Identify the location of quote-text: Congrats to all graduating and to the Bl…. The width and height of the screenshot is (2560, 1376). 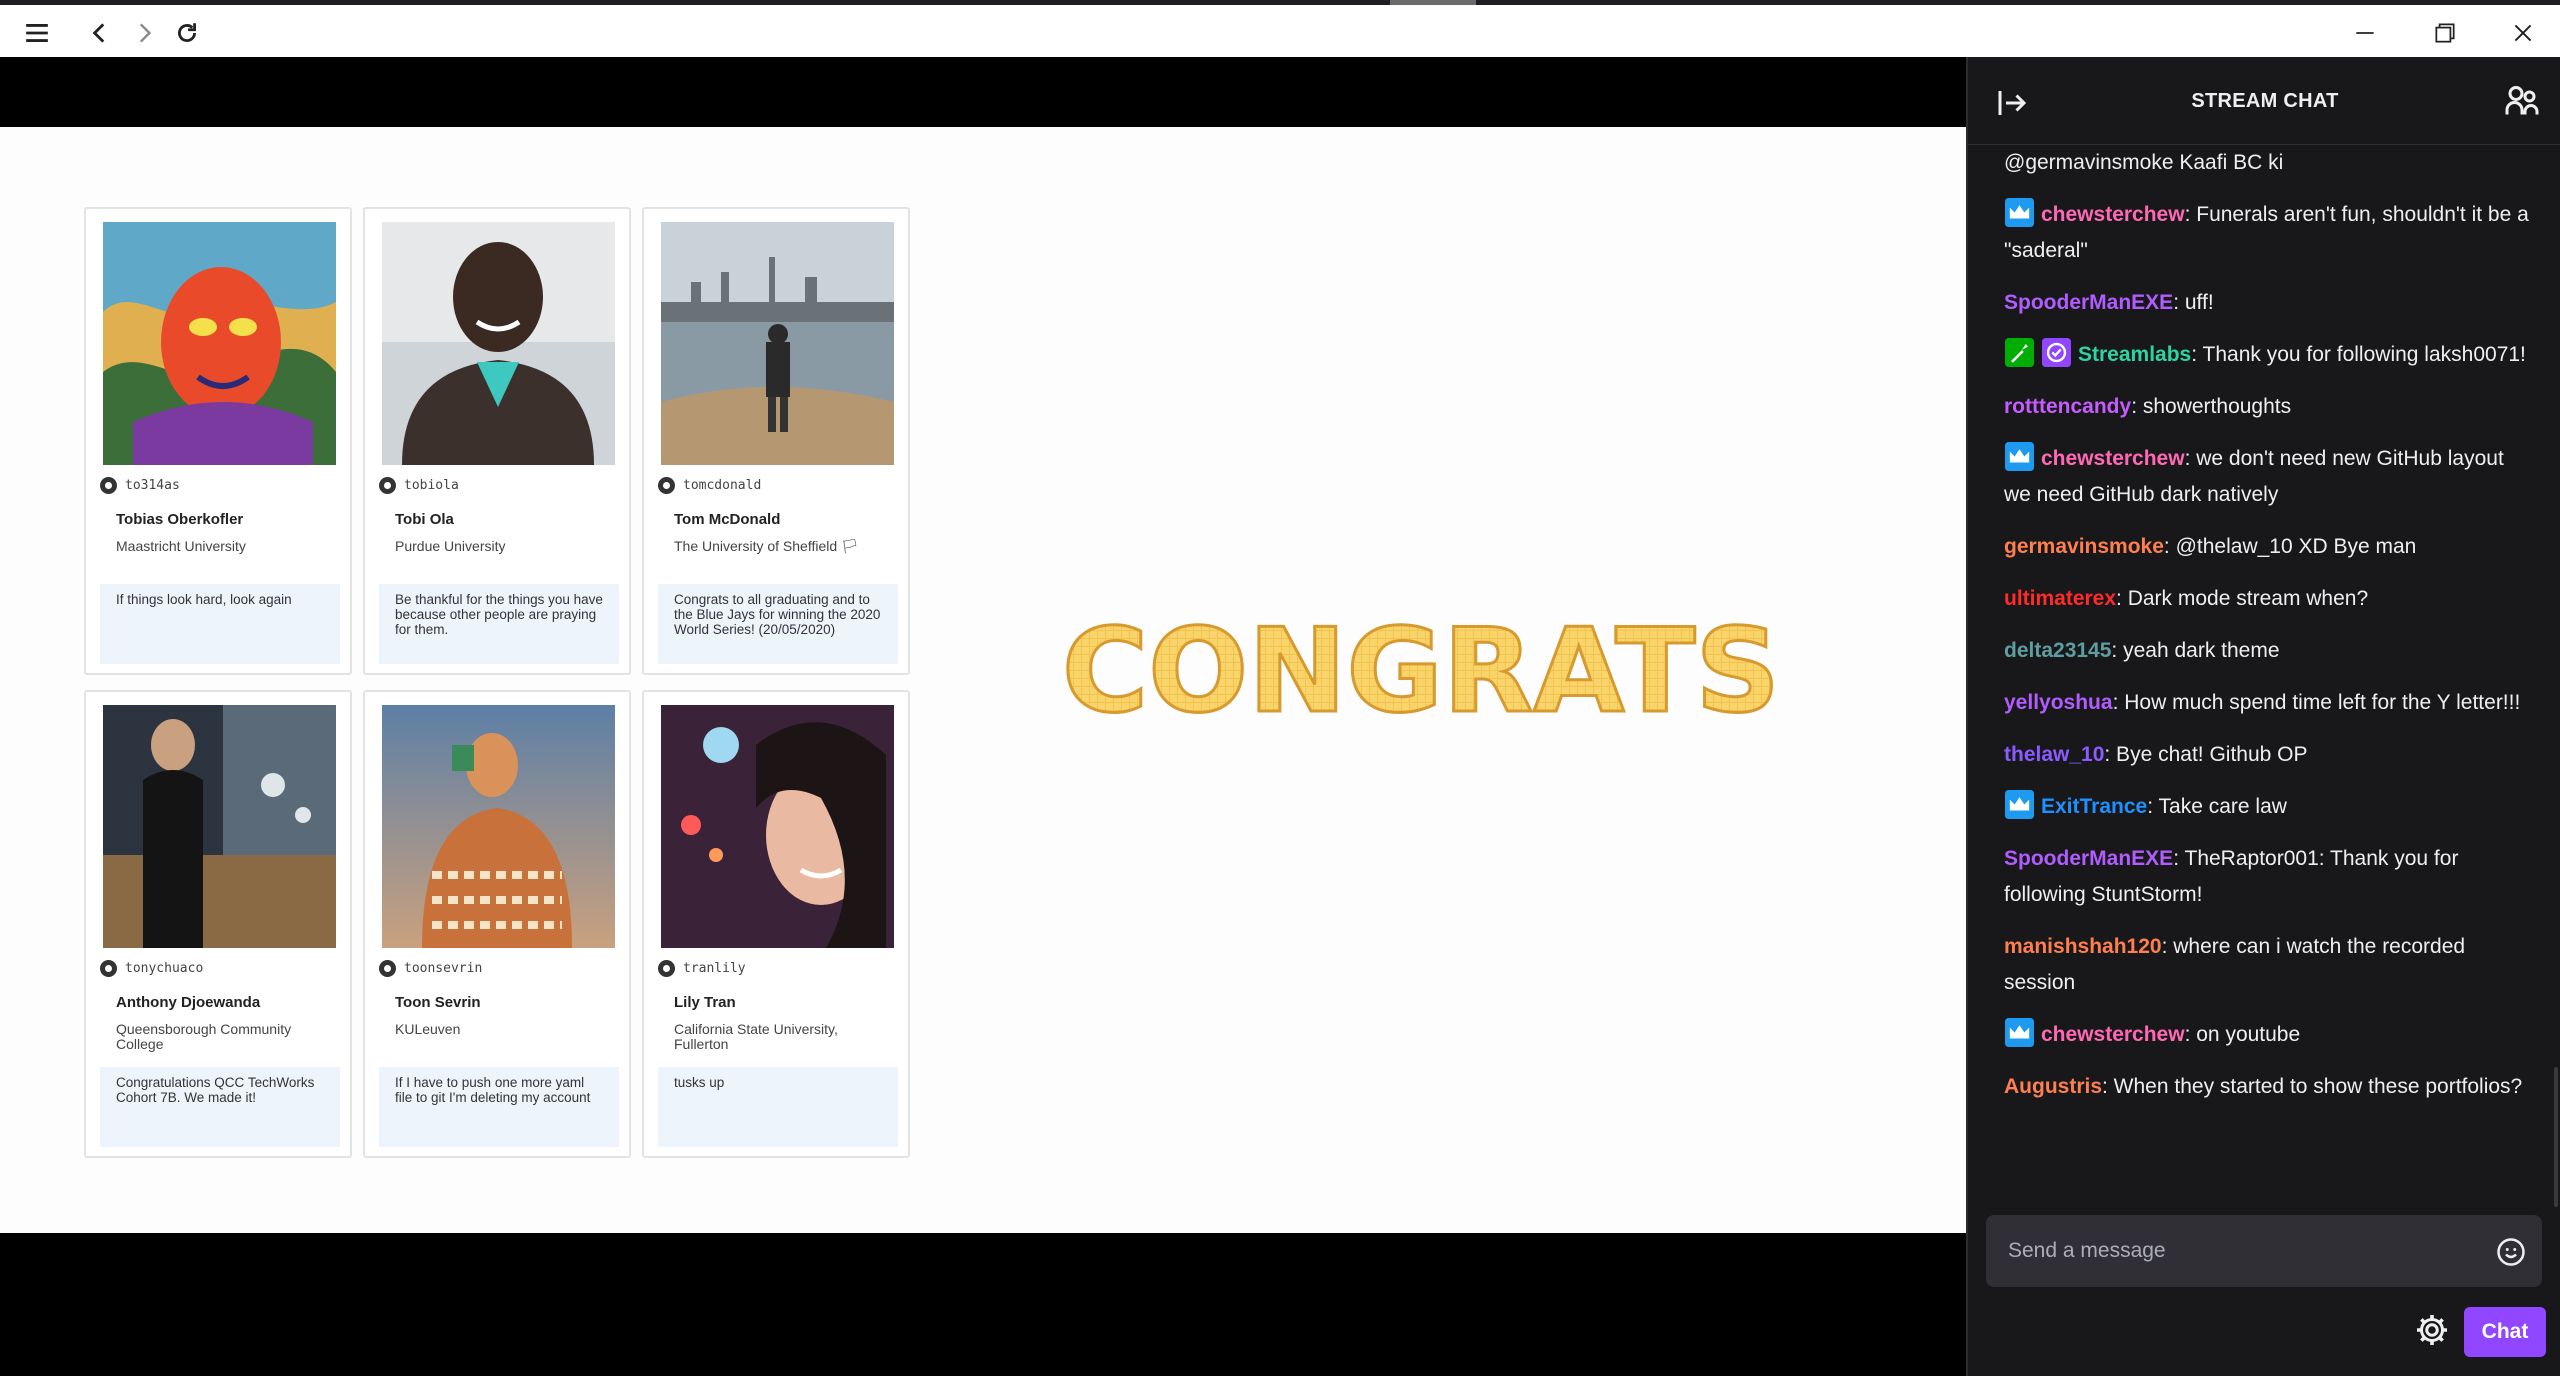
(778, 624).